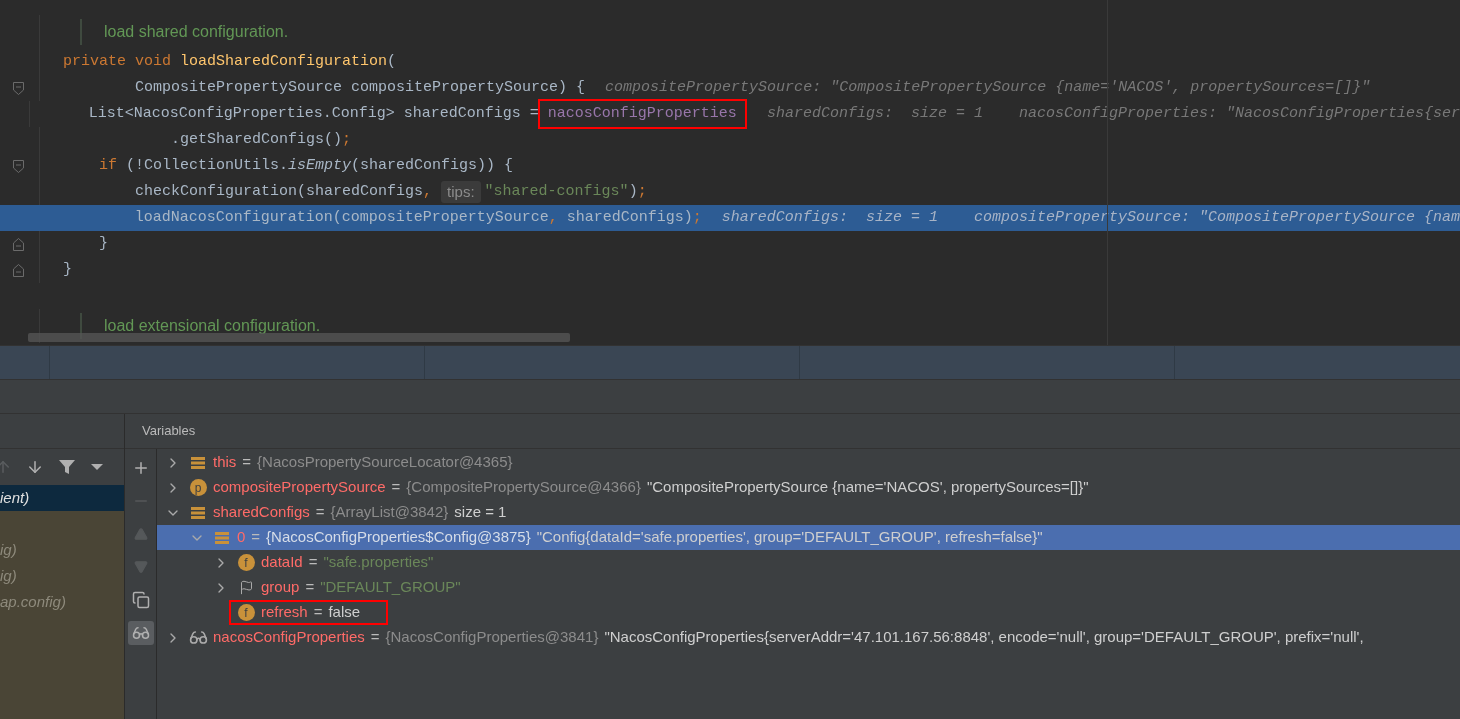  I want to click on variable-value: false, so click(344, 612).